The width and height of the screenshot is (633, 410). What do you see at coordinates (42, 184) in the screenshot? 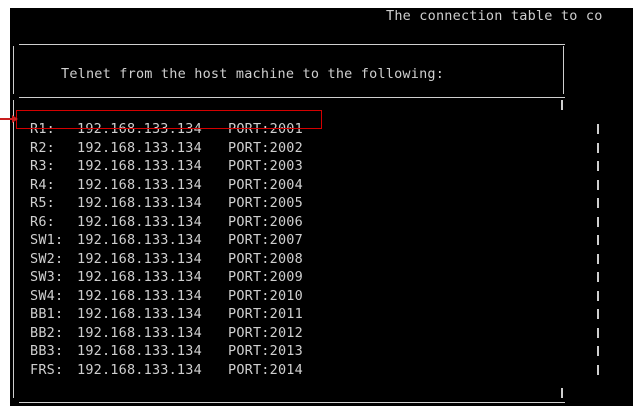
I see `device-name: R4:` at bounding box center [42, 184].